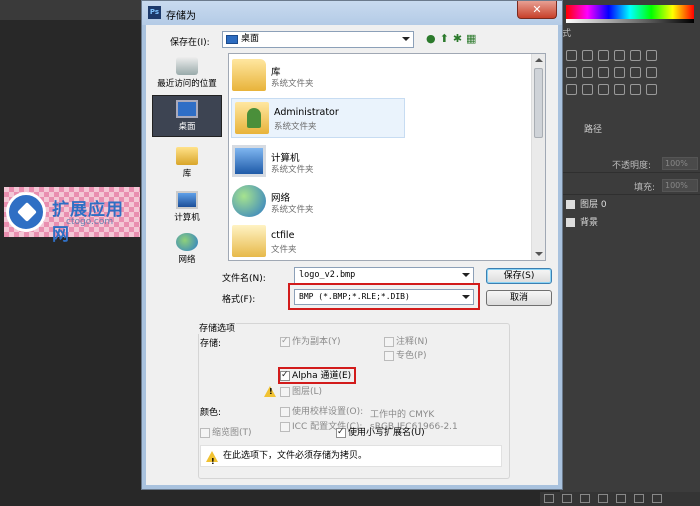  I want to click on file-name: Administrator, so click(306, 112).